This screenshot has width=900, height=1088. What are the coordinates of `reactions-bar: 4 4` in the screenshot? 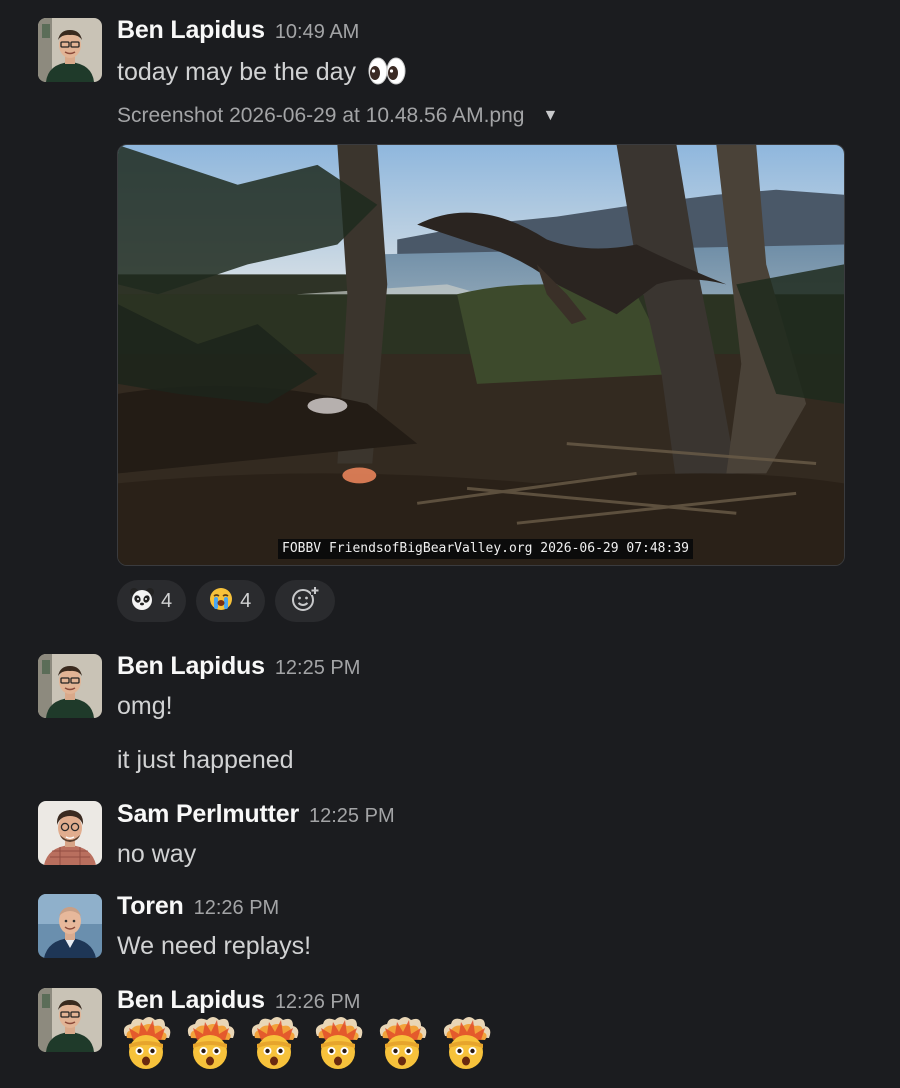 It's located at (226, 601).